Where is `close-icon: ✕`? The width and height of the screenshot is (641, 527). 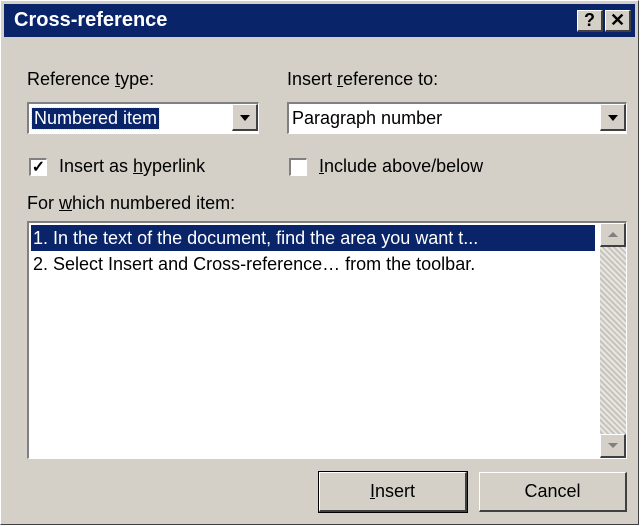 close-icon: ✕ is located at coordinates (617, 20).